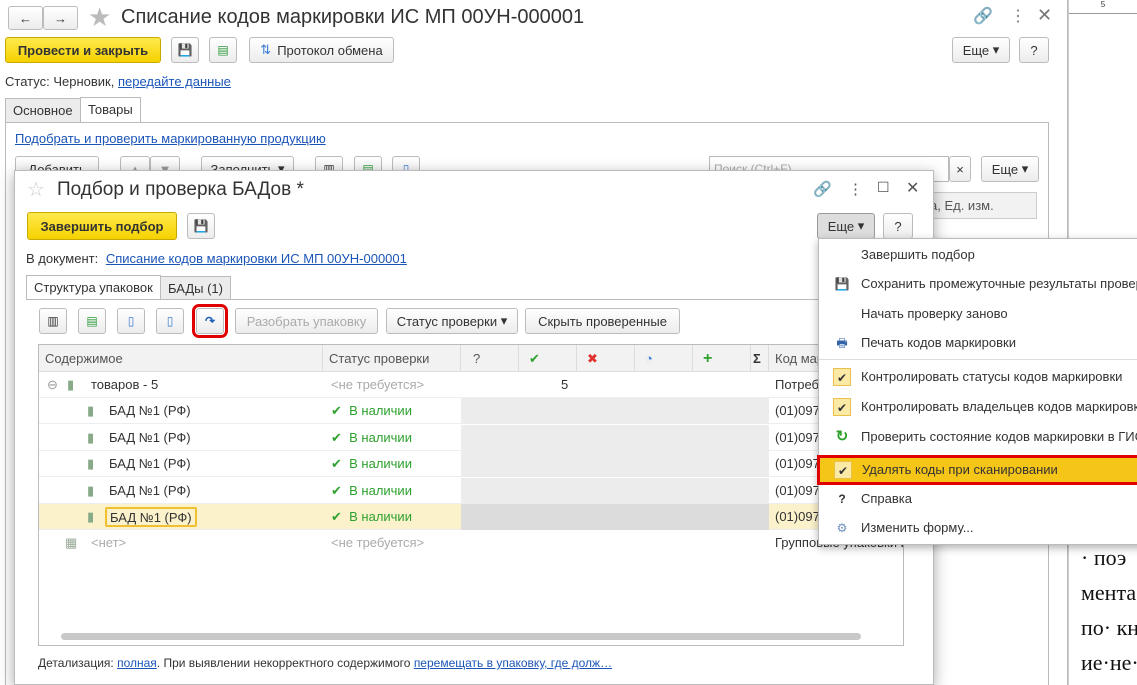  Describe the element at coordinates (760, 358) in the screenshot. I see `column-total-icon: Σ` at that location.